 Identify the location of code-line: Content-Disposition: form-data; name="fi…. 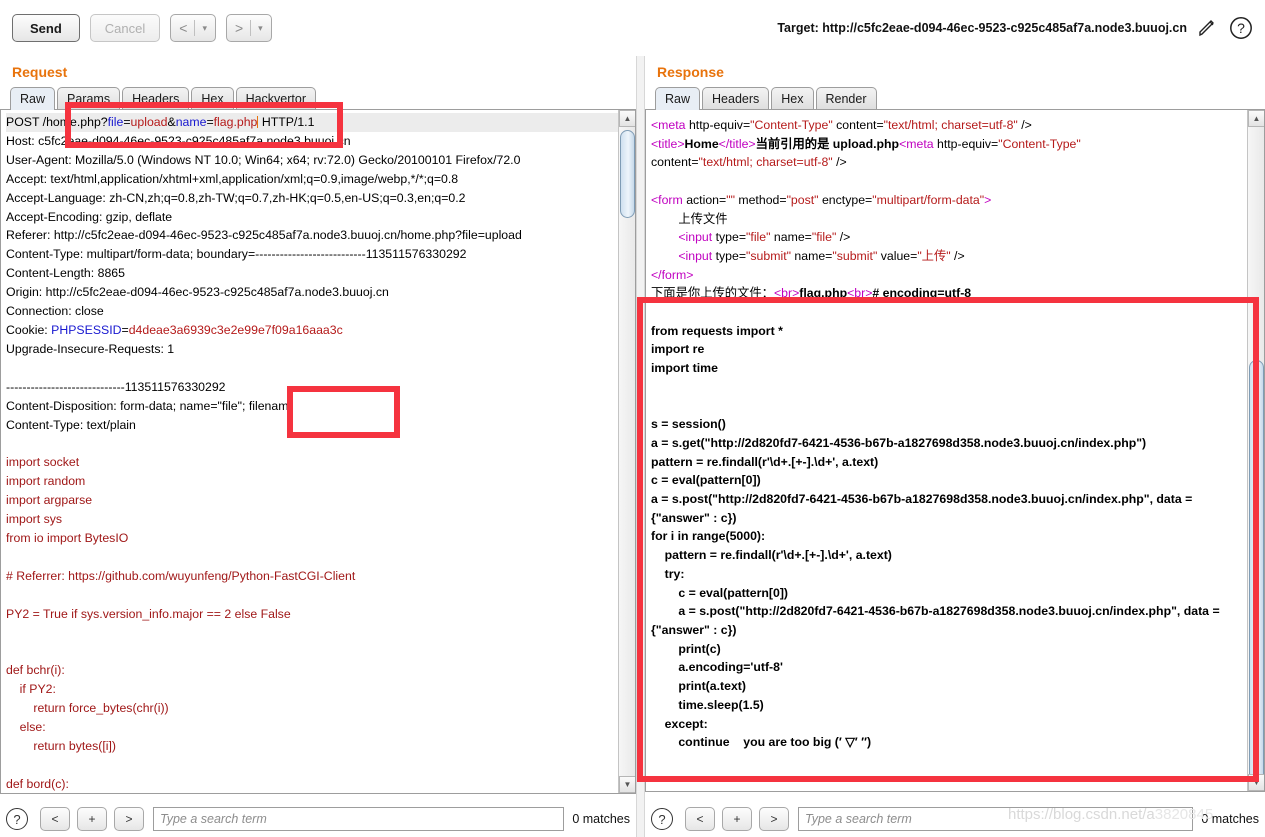
(312, 406).